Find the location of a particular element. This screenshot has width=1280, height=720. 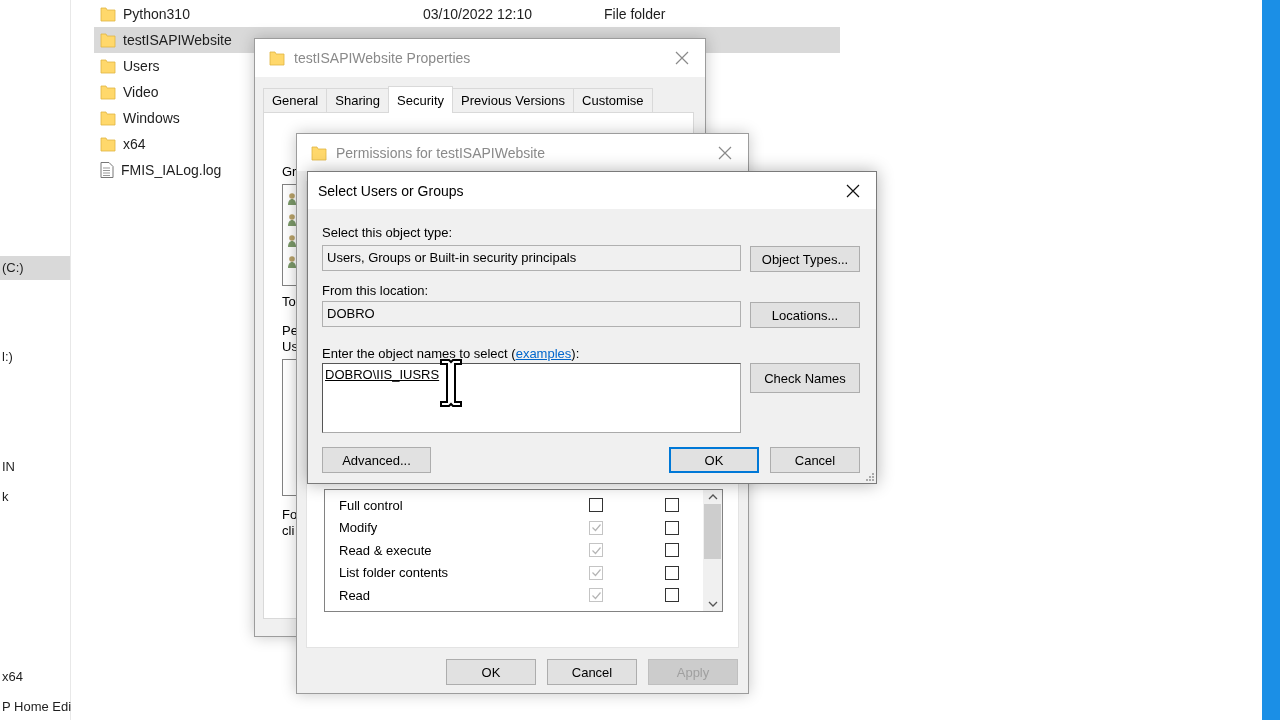

file-type: File folder is located at coordinates (635, 14).